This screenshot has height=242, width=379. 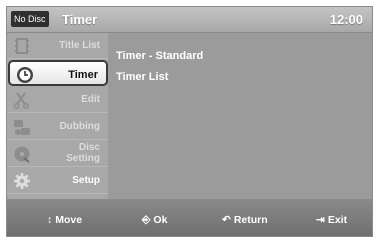 What do you see at coordinates (332, 220) in the screenshot?
I see `hint-exit: ⇥ Exit` at bounding box center [332, 220].